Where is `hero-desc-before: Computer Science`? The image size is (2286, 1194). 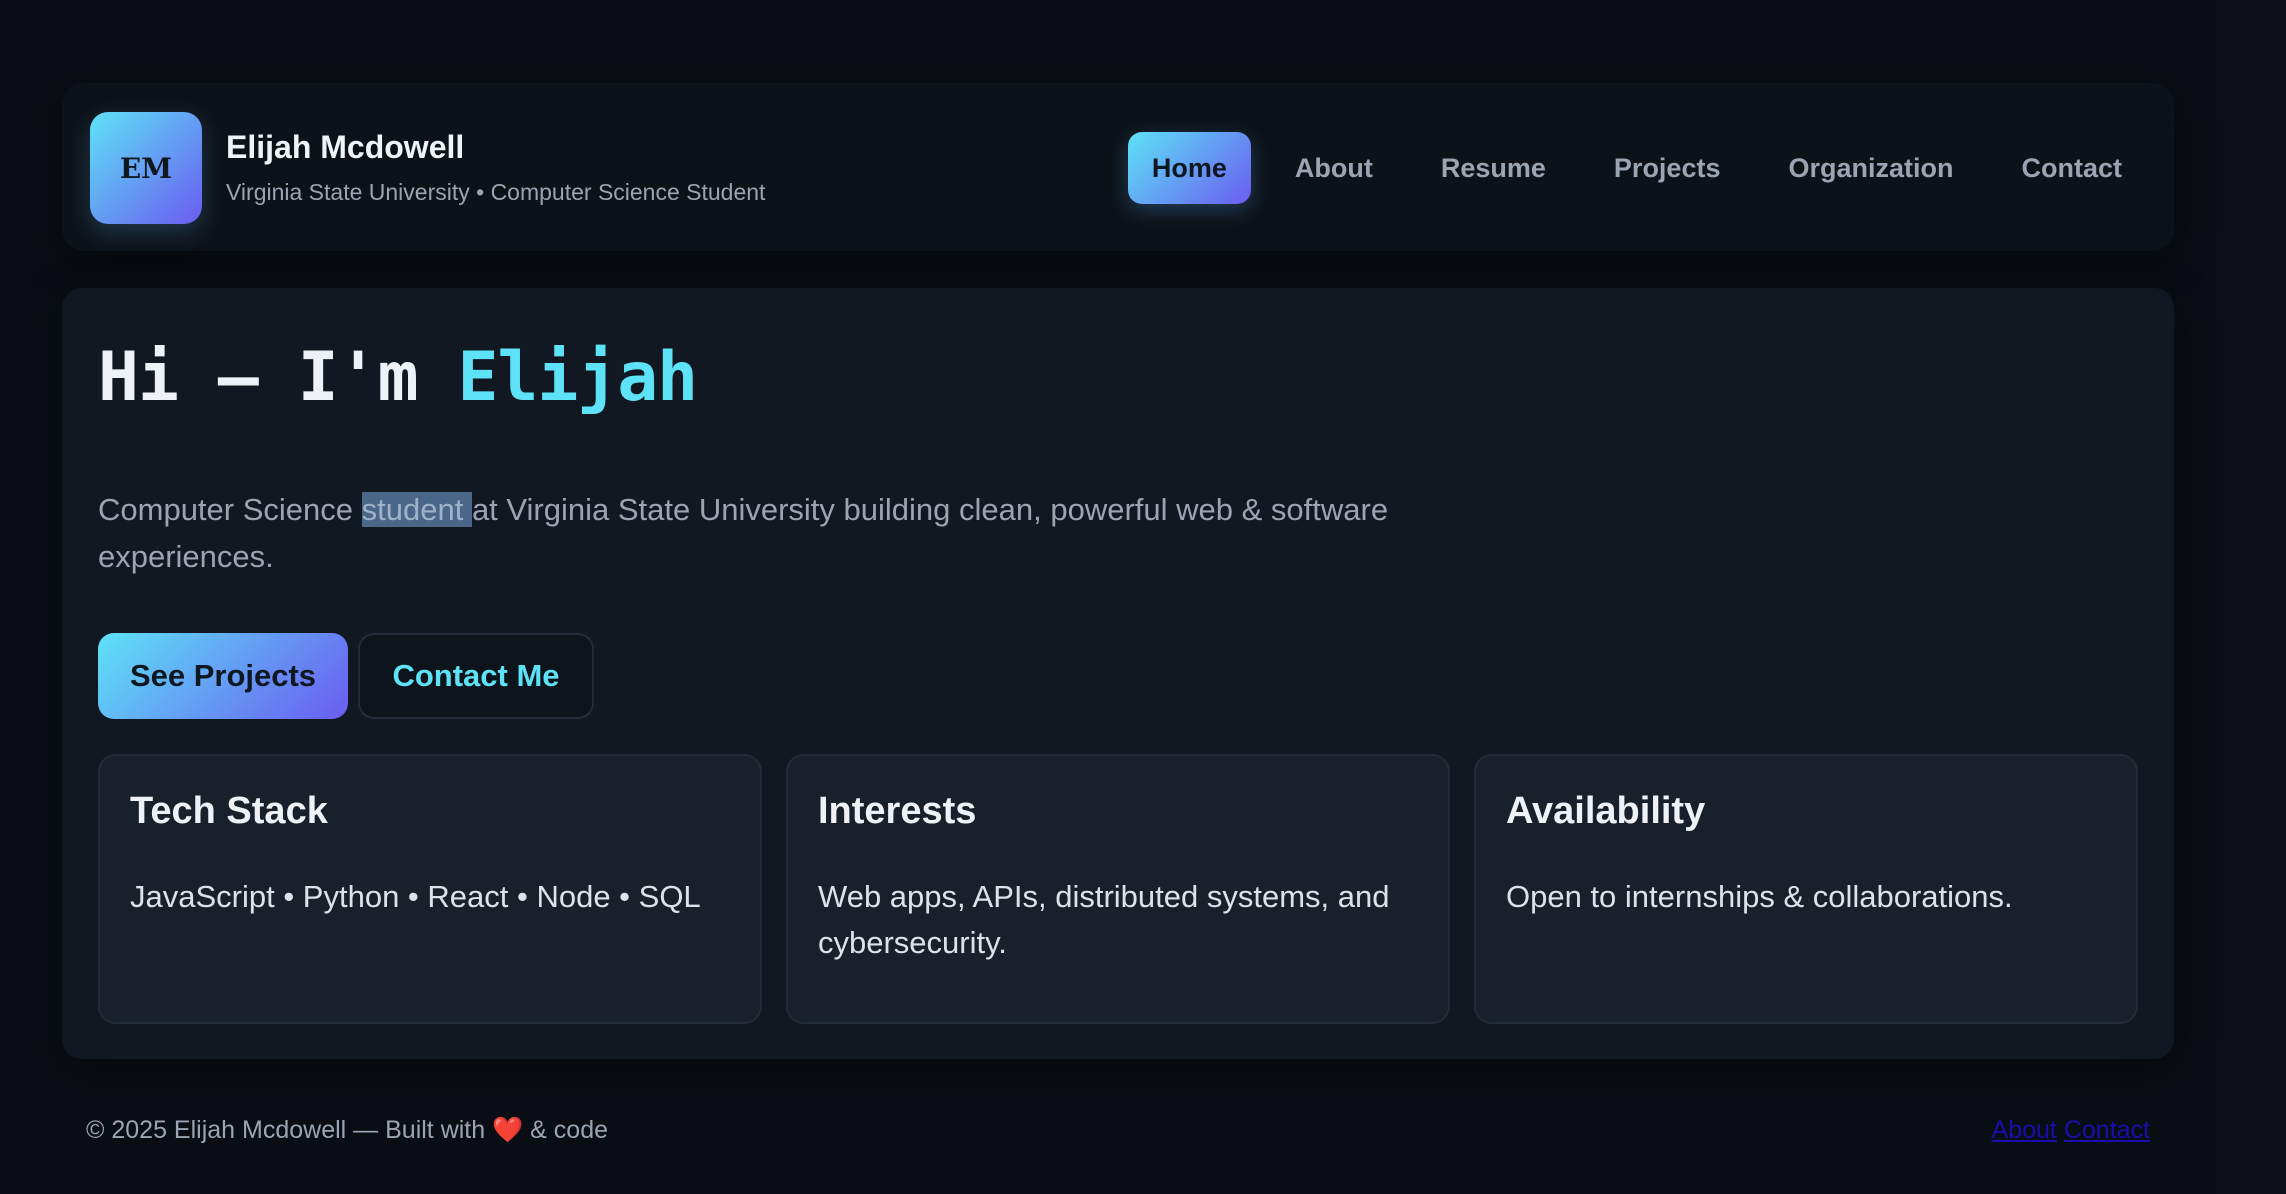
hero-desc-before: Computer Science is located at coordinates (230, 509).